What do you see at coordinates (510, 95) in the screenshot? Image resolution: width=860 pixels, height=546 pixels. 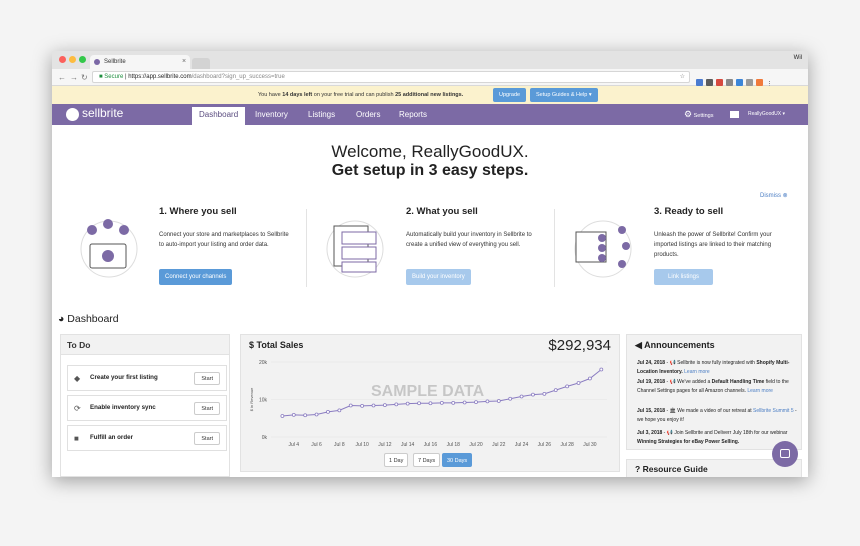 I see `upgrade-button: Upgrade` at bounding box center [510, 95].